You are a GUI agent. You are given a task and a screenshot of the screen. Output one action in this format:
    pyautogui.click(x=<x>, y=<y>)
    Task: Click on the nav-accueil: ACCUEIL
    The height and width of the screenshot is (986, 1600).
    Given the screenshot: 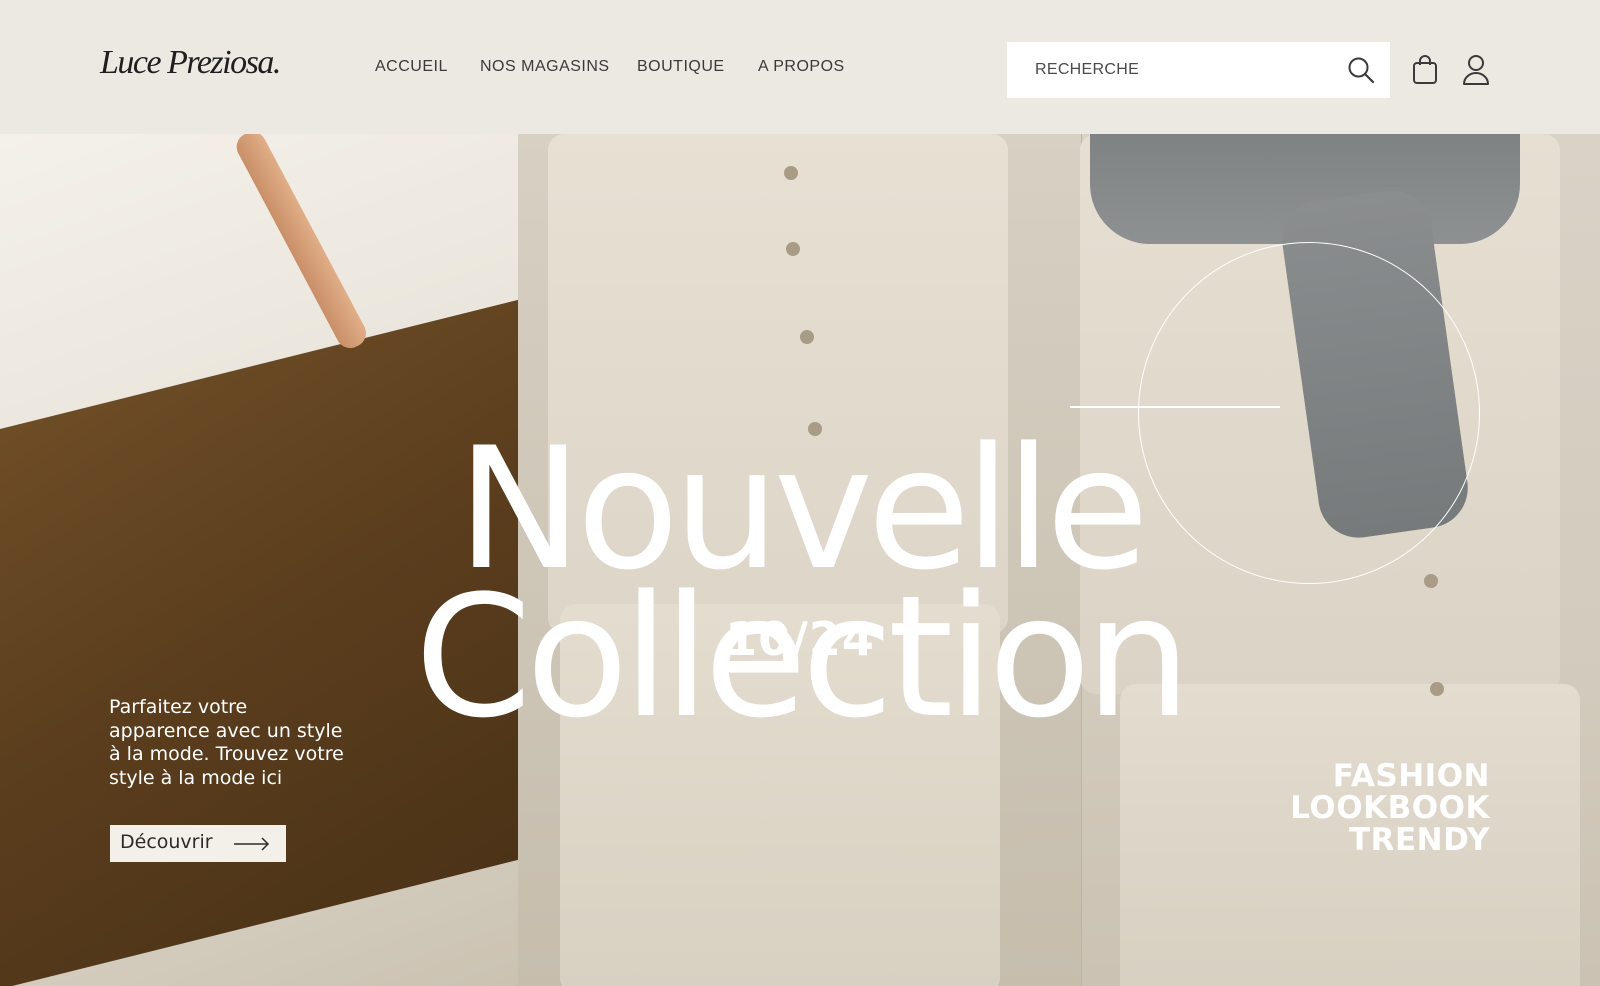 What is the action you would take?
    pyautogui.click(x=411, y=67)
    